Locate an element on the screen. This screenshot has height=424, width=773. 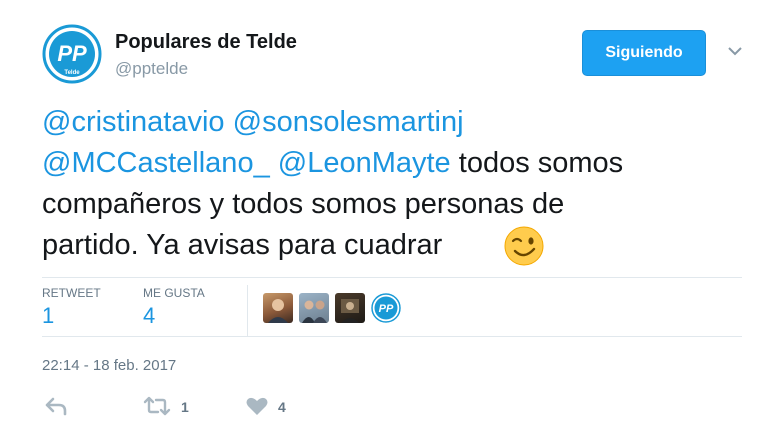
likes-label: ME GUSTA is located at coordinates (174, 293).